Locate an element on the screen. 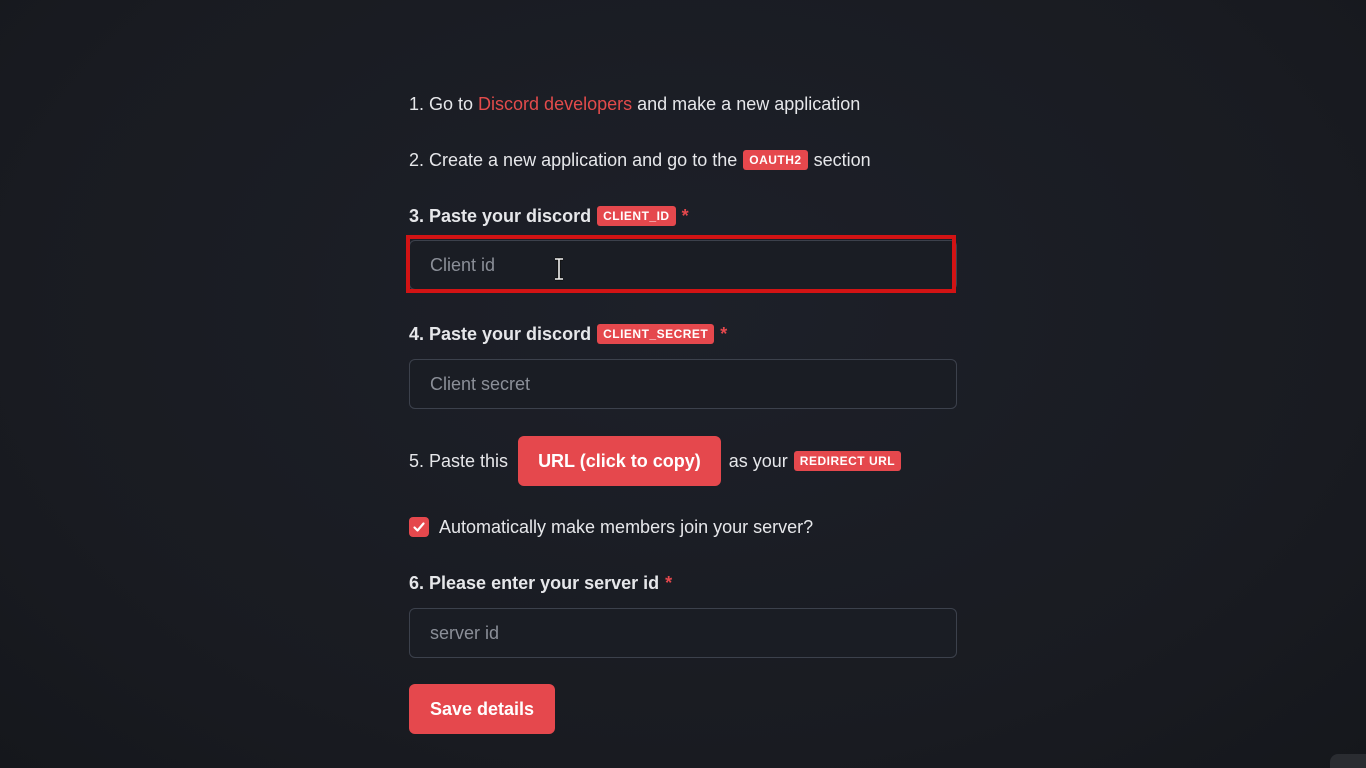  step-4-label: 4. Paste your discord CLIENT_SECRET * is located at coordinates (683, 334).